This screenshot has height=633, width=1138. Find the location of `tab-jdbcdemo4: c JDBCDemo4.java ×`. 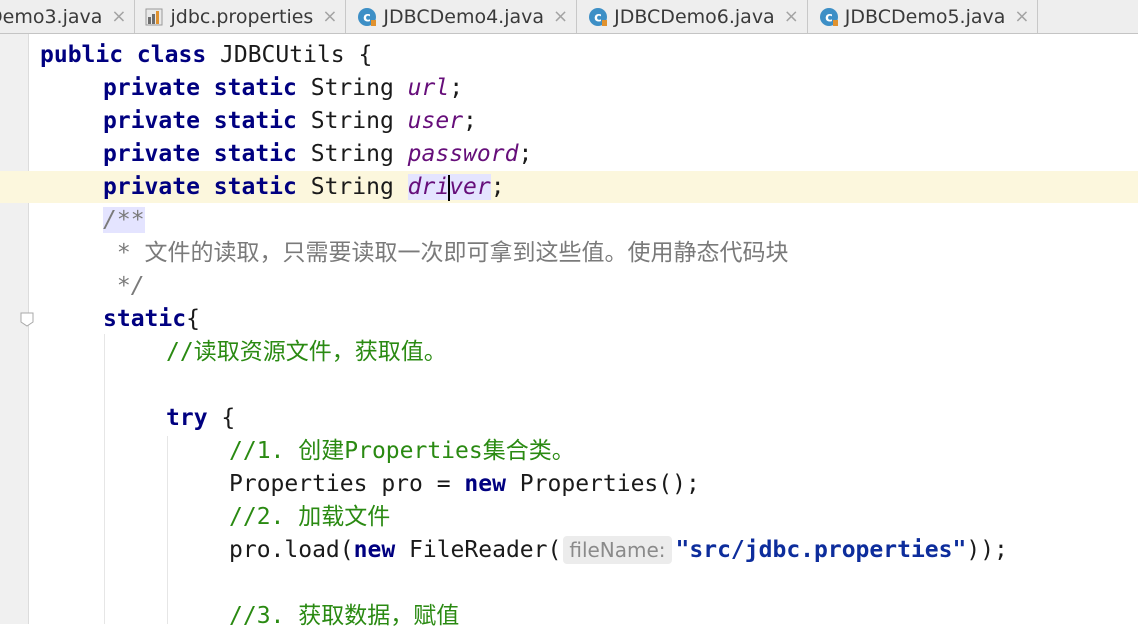

tab-jdbcdemo4: c JDBCDemo4.java × is located at coordinates (462, 16).